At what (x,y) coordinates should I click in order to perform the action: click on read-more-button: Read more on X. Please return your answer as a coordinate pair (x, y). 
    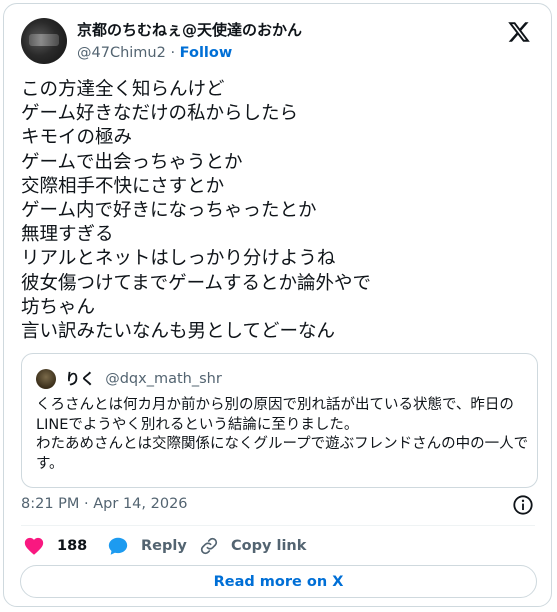
    Looking at the image, I should click on (278, 581).